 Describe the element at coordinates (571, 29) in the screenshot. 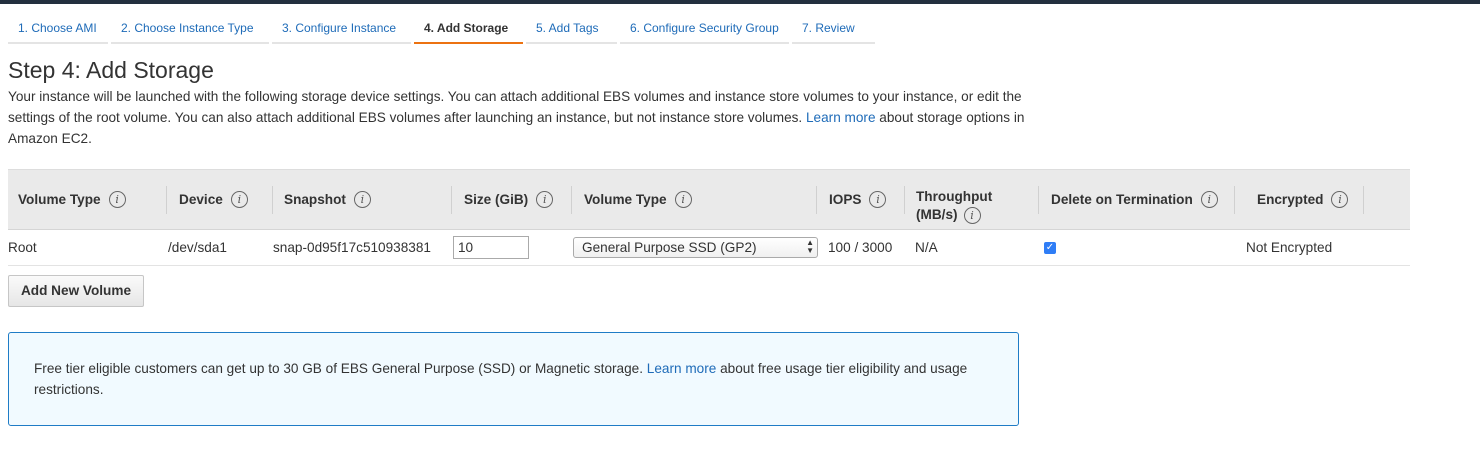

I see `tab-add-tags: 5. Add Tags` at that location.